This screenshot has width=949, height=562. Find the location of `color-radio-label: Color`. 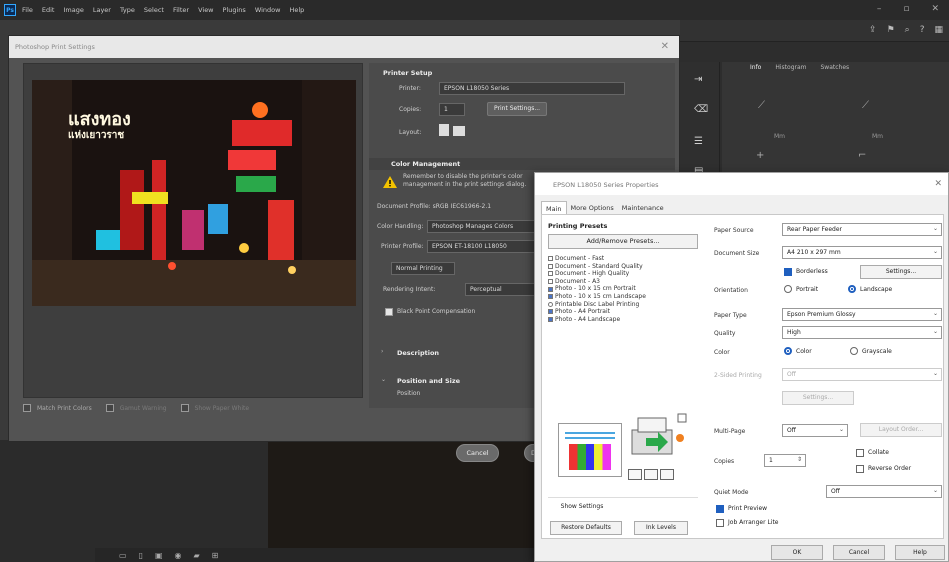

color-radio-label: Color is located at coordinates (804, 351).